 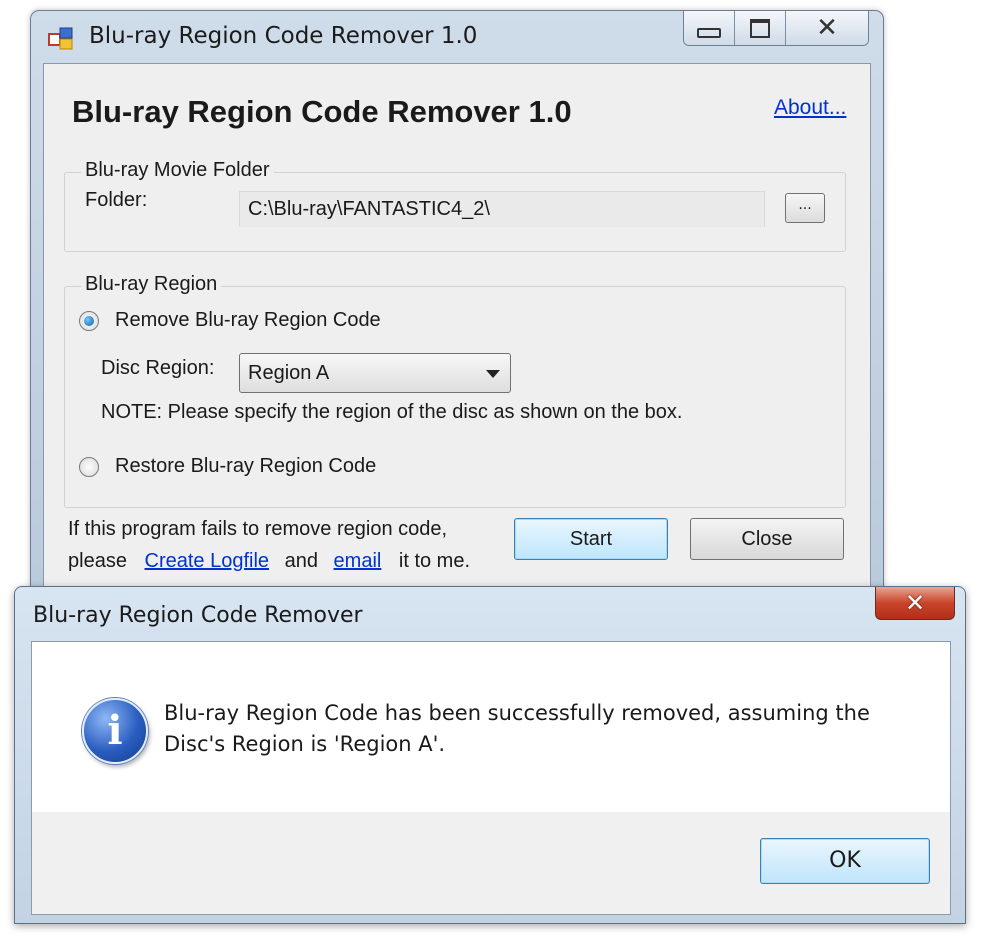 What do you see at coordinates (158, 368) in the screenshot?
I see `disc-region-label: Disc Region:` at bounding box center [158, 368].